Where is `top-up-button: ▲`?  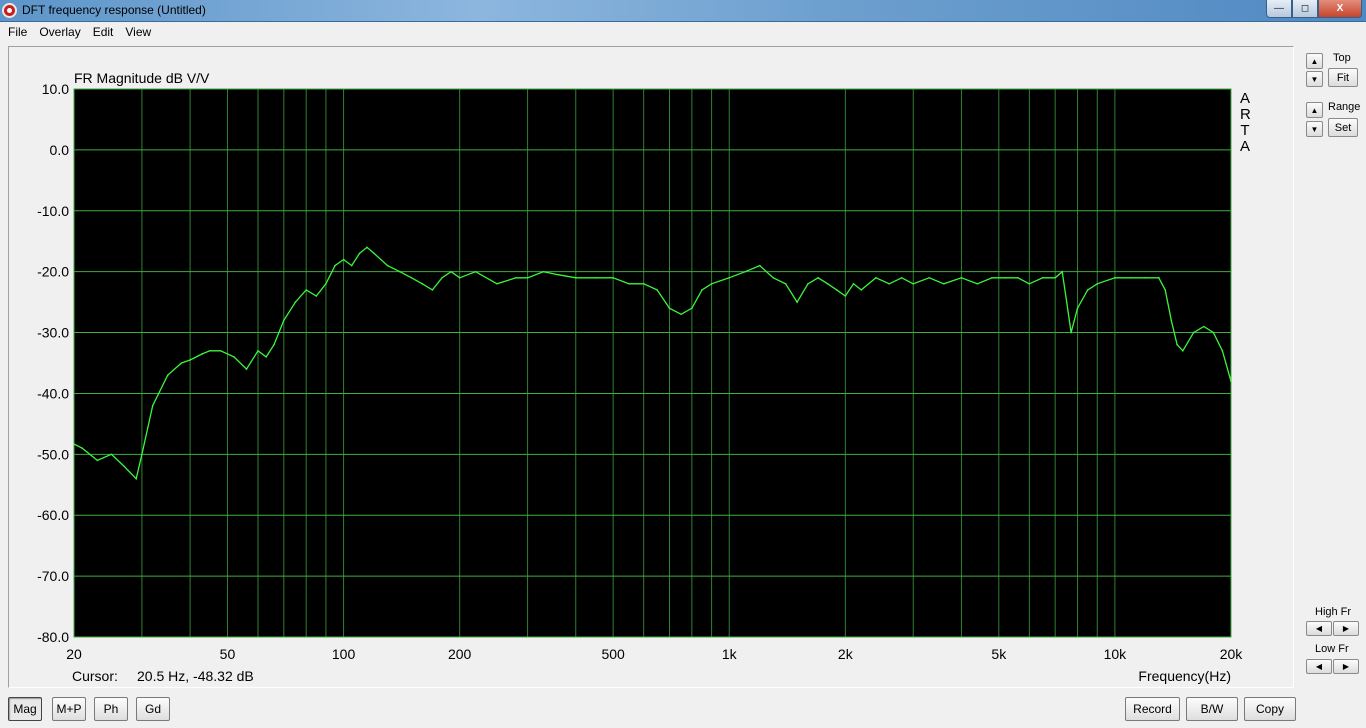
top-up-button: ▲ is located at coordinates (1314, 61).